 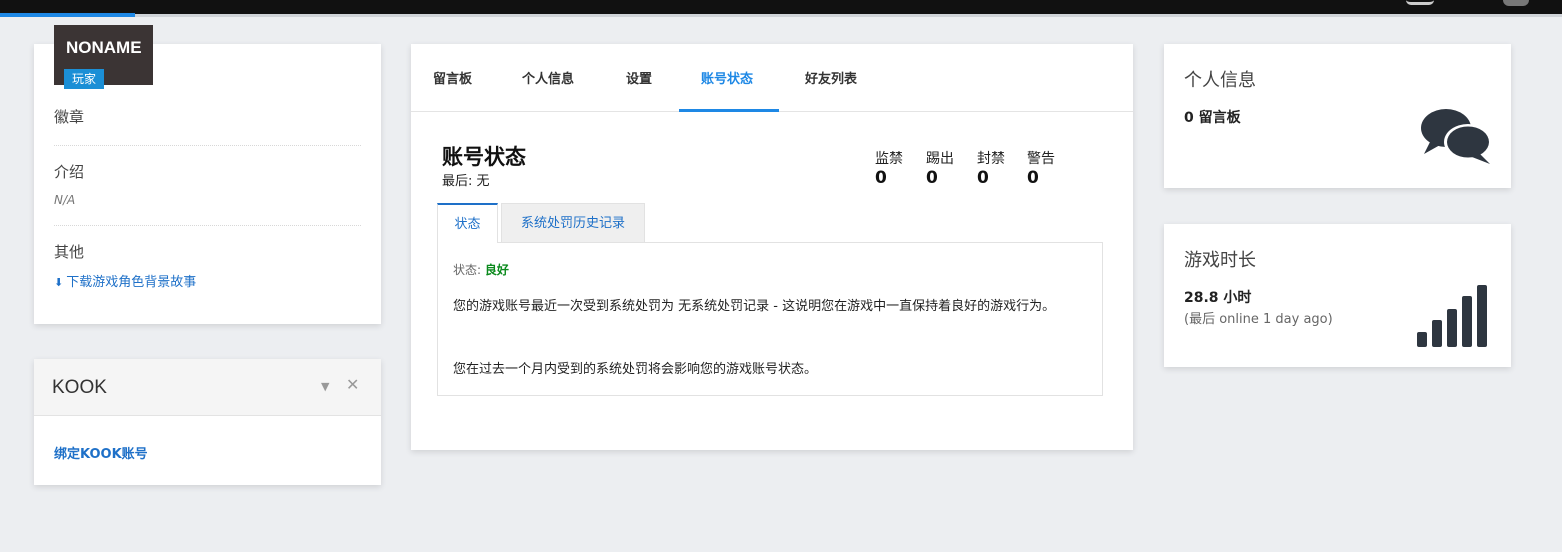 I want to click on loading-progress-bar, so click(x=67, y=15).